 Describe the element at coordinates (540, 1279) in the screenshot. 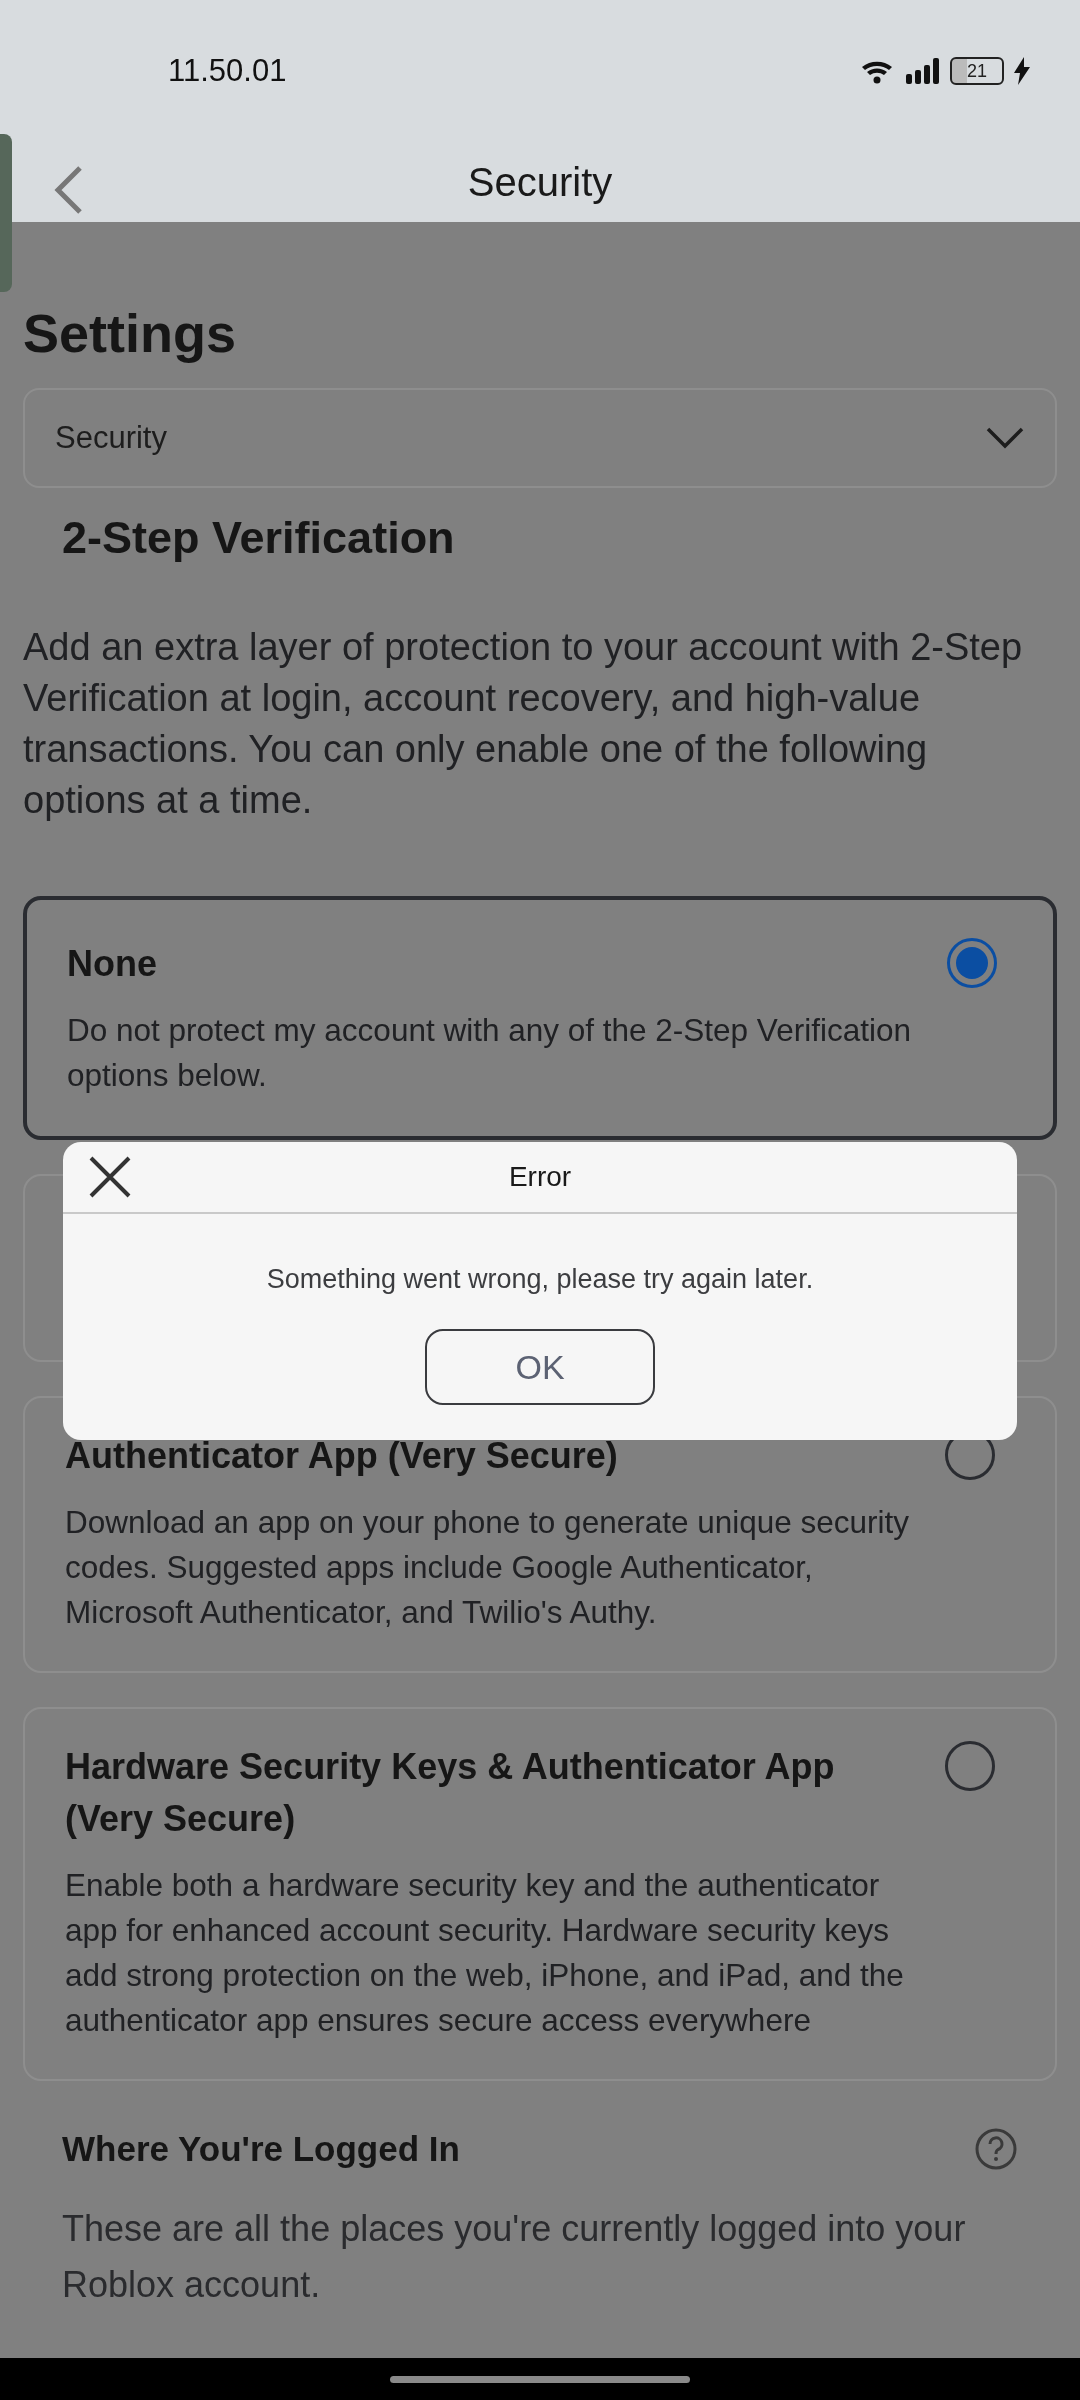

I see `dialog-message: Something went wrong, please try again later.` at that location.